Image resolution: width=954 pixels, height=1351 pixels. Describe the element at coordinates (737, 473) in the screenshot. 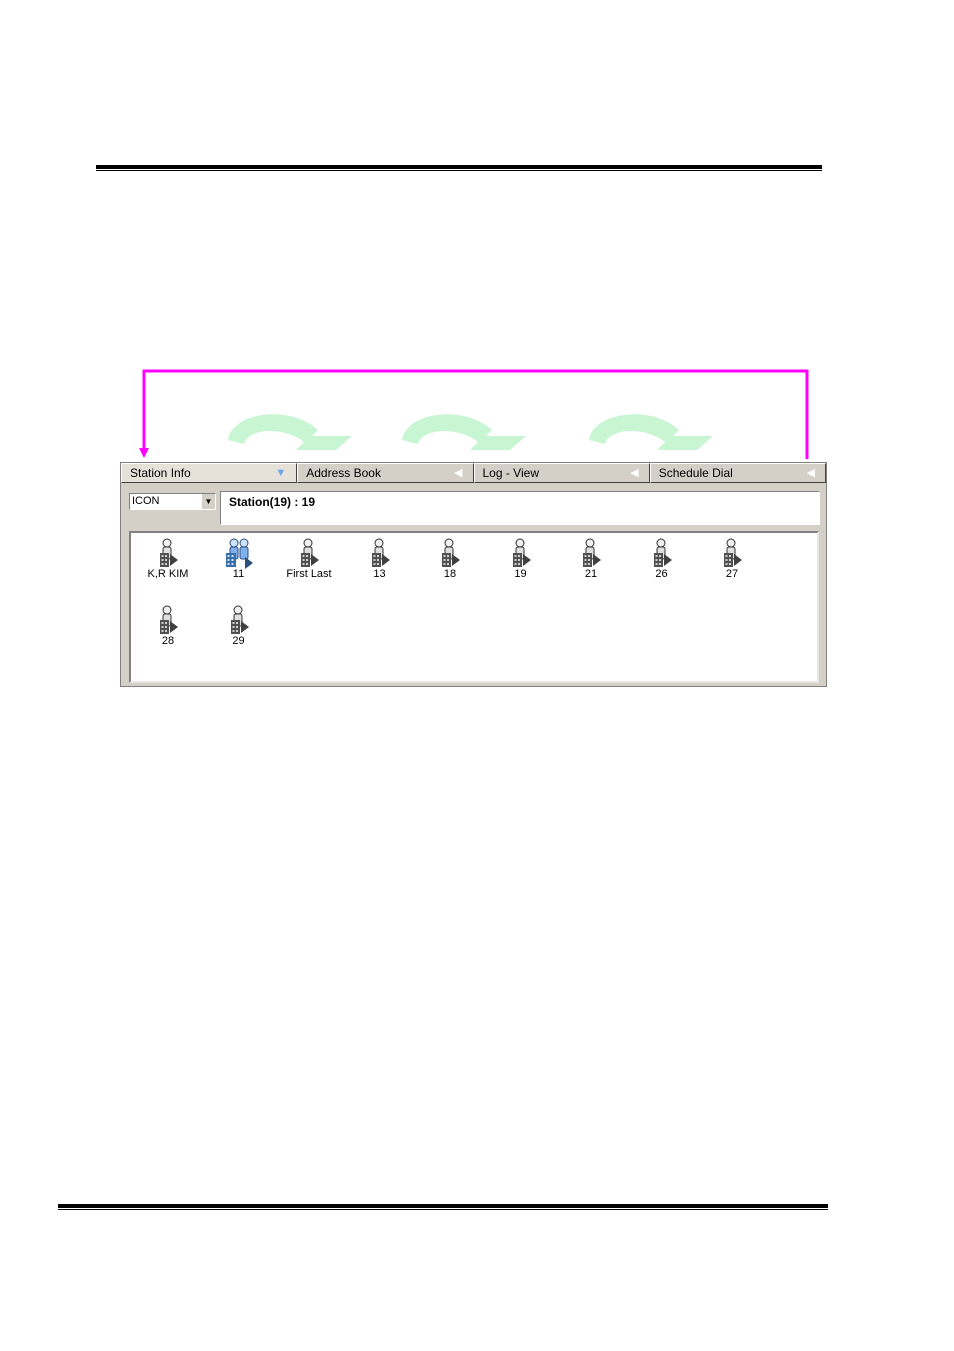

I see `tab-schedule-dial: Schedule Dial ◀` at that location.